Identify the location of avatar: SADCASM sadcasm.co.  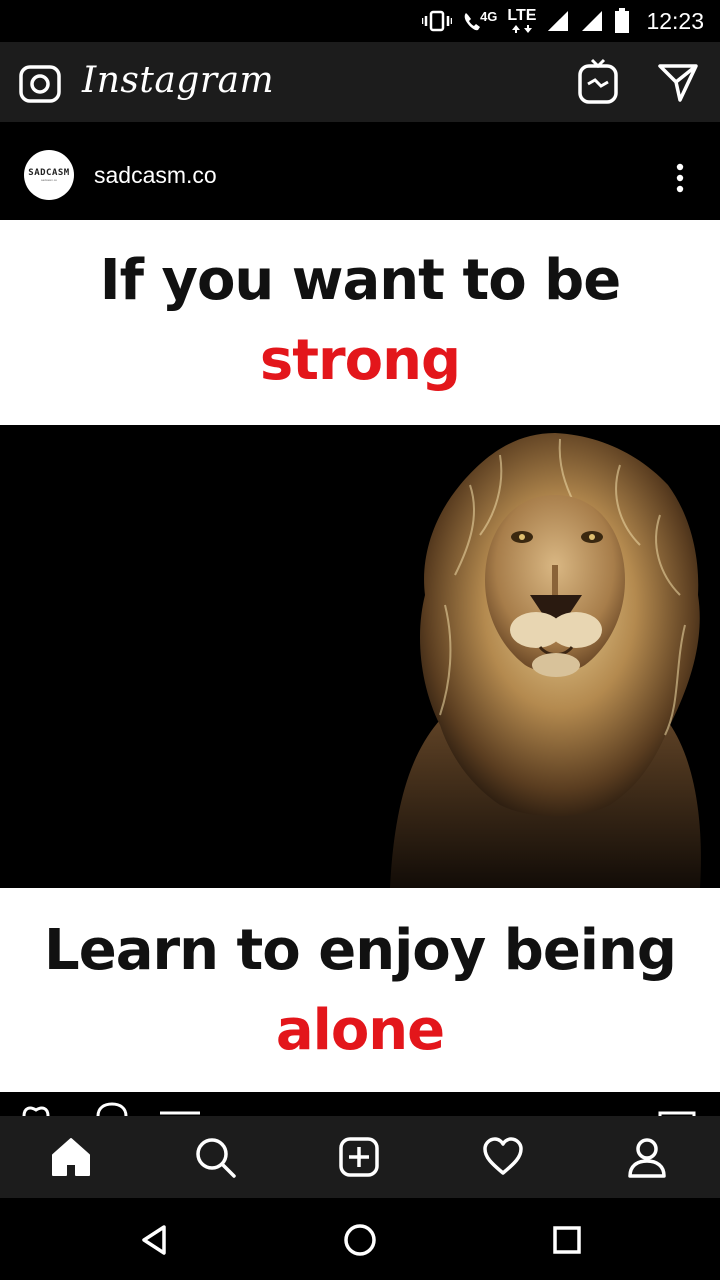
(49, 175).